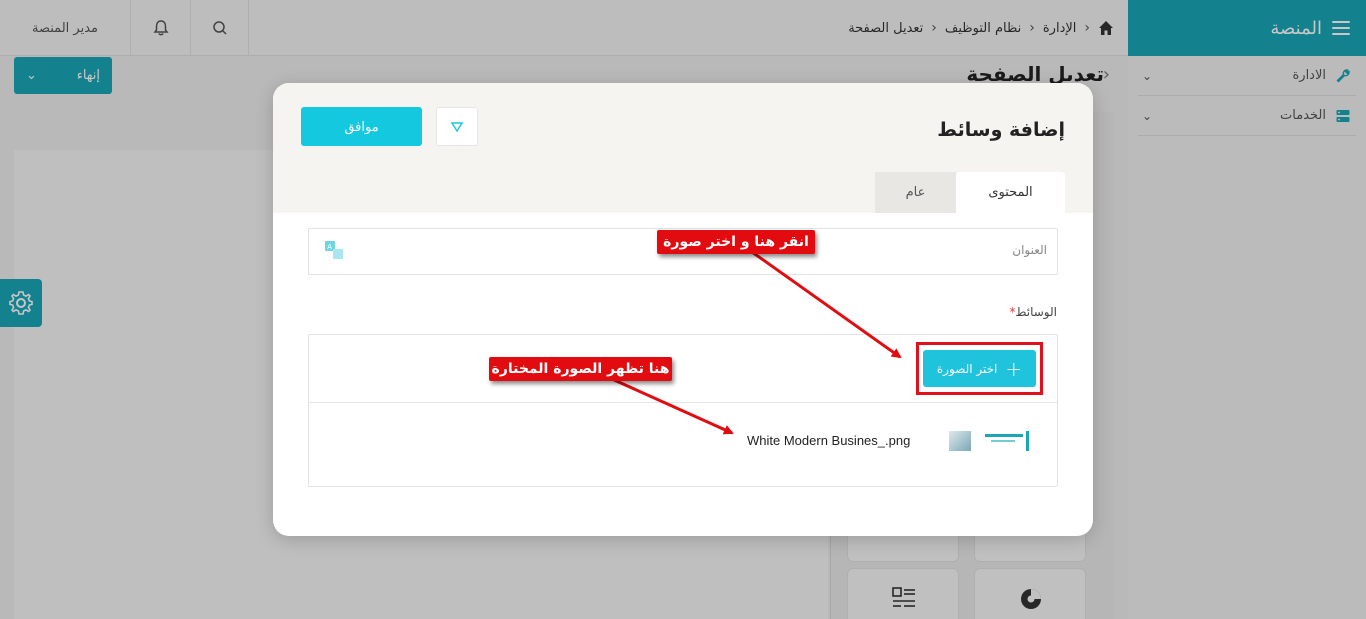  What do you see at coordinates (1001, 130) in the screenshot?
I see `dialog-title: إضافة وسائط` at bounding box center [1001, 130].